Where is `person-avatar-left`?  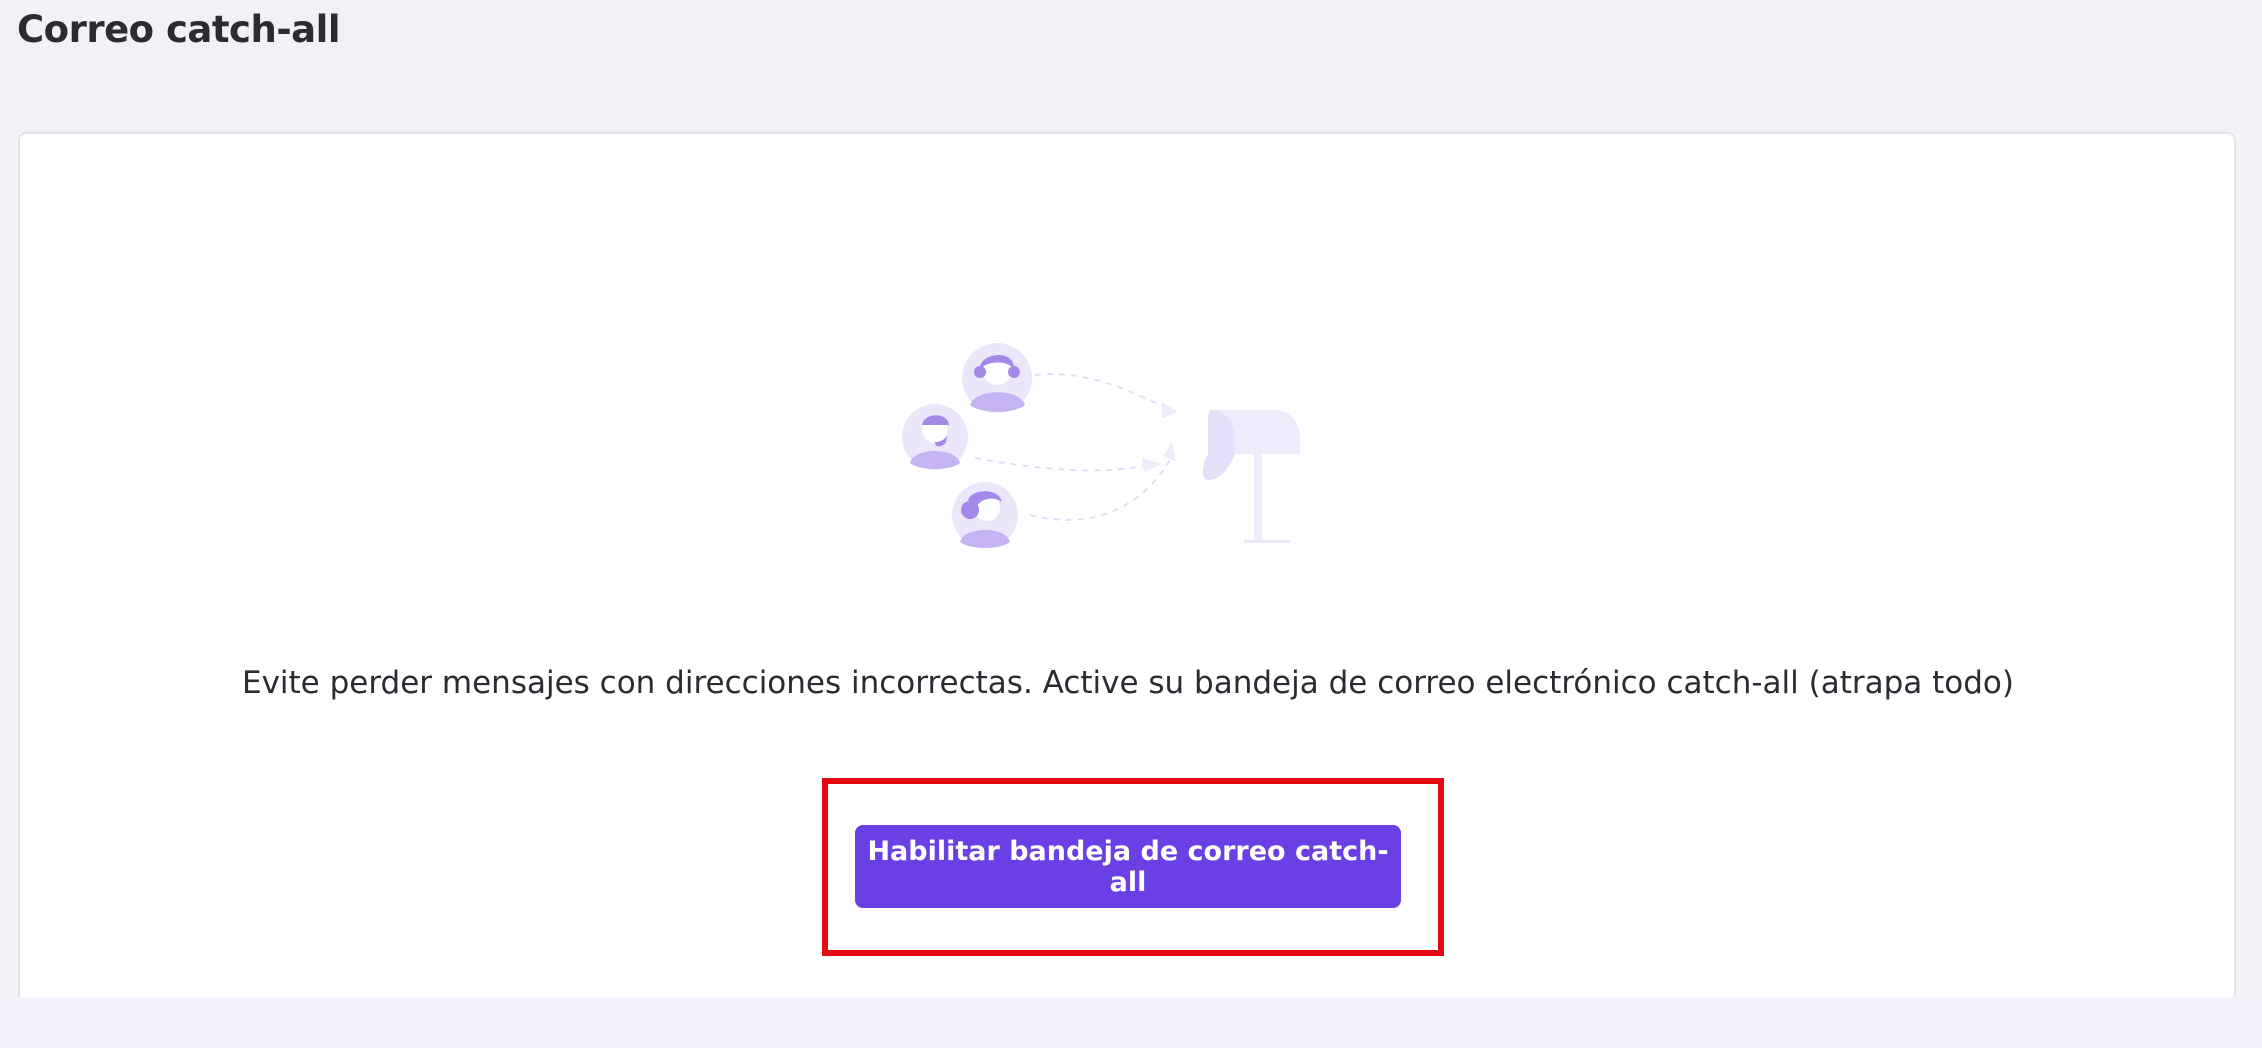
person-avatar-left is located at coordinates (935, 437).